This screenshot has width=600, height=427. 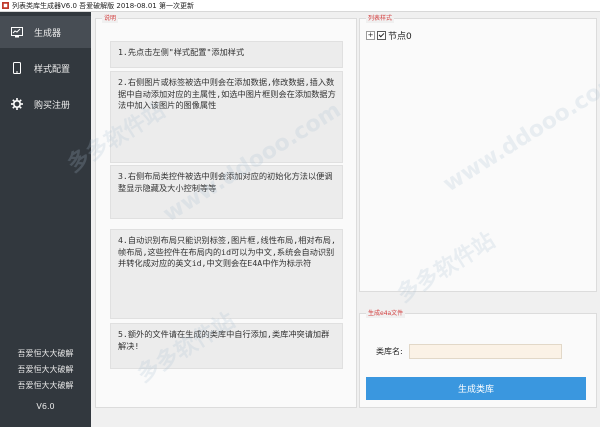 What do you see at coordinates (400, 37) in the screenshot?
I see `tree-node-label: 节点0` at bounding box center [400, 37].